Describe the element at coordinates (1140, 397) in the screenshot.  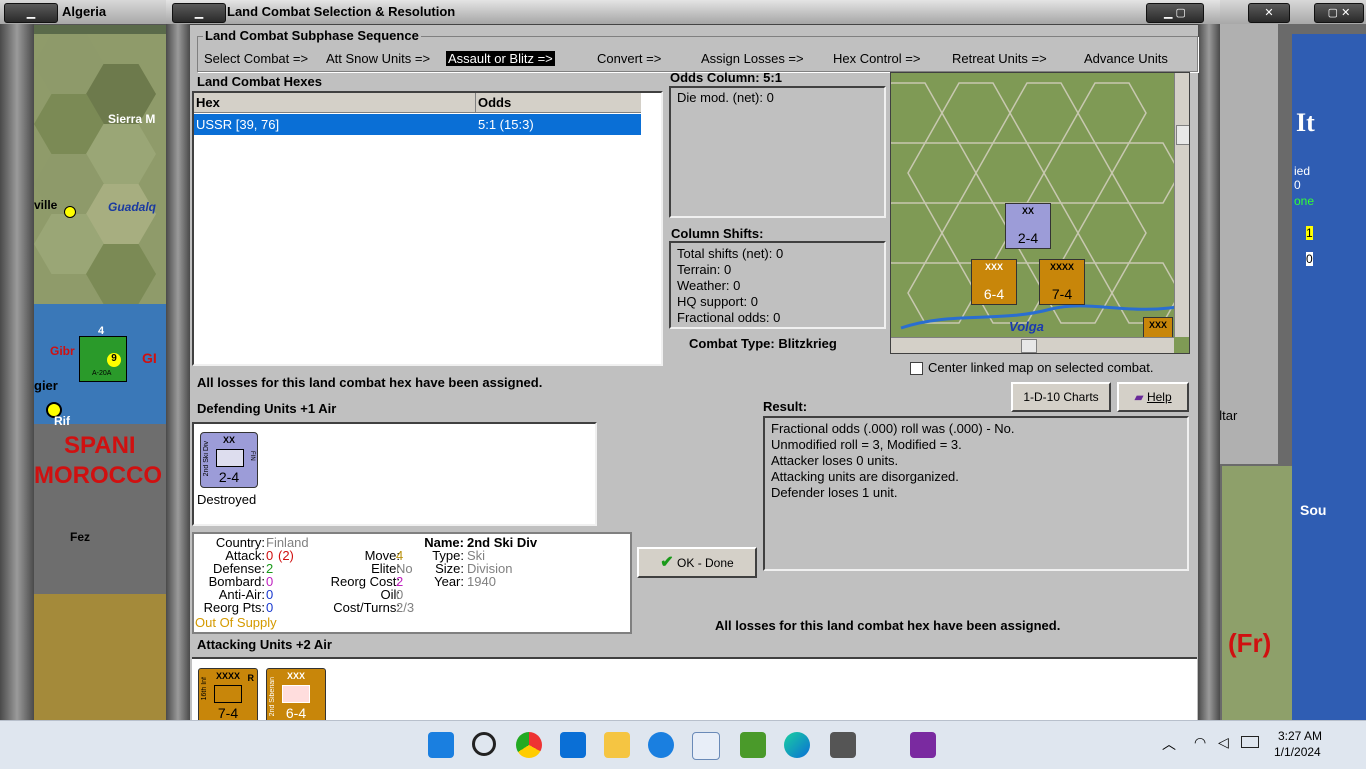
I see `book-icon: ▰` at that location.